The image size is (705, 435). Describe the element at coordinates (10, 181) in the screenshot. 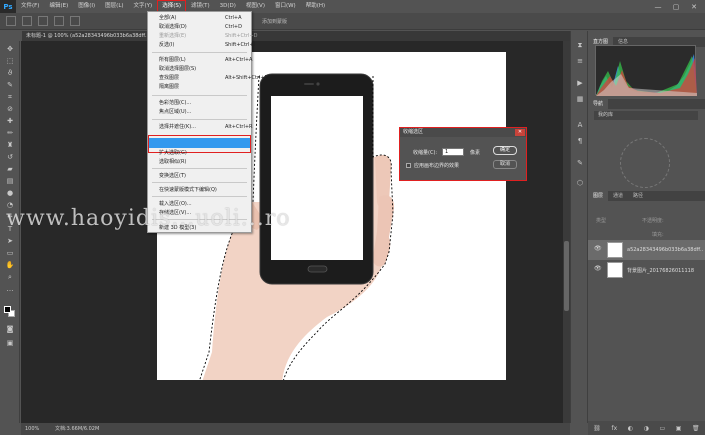

I see `gradient-tool-icon: ▤` at that location.